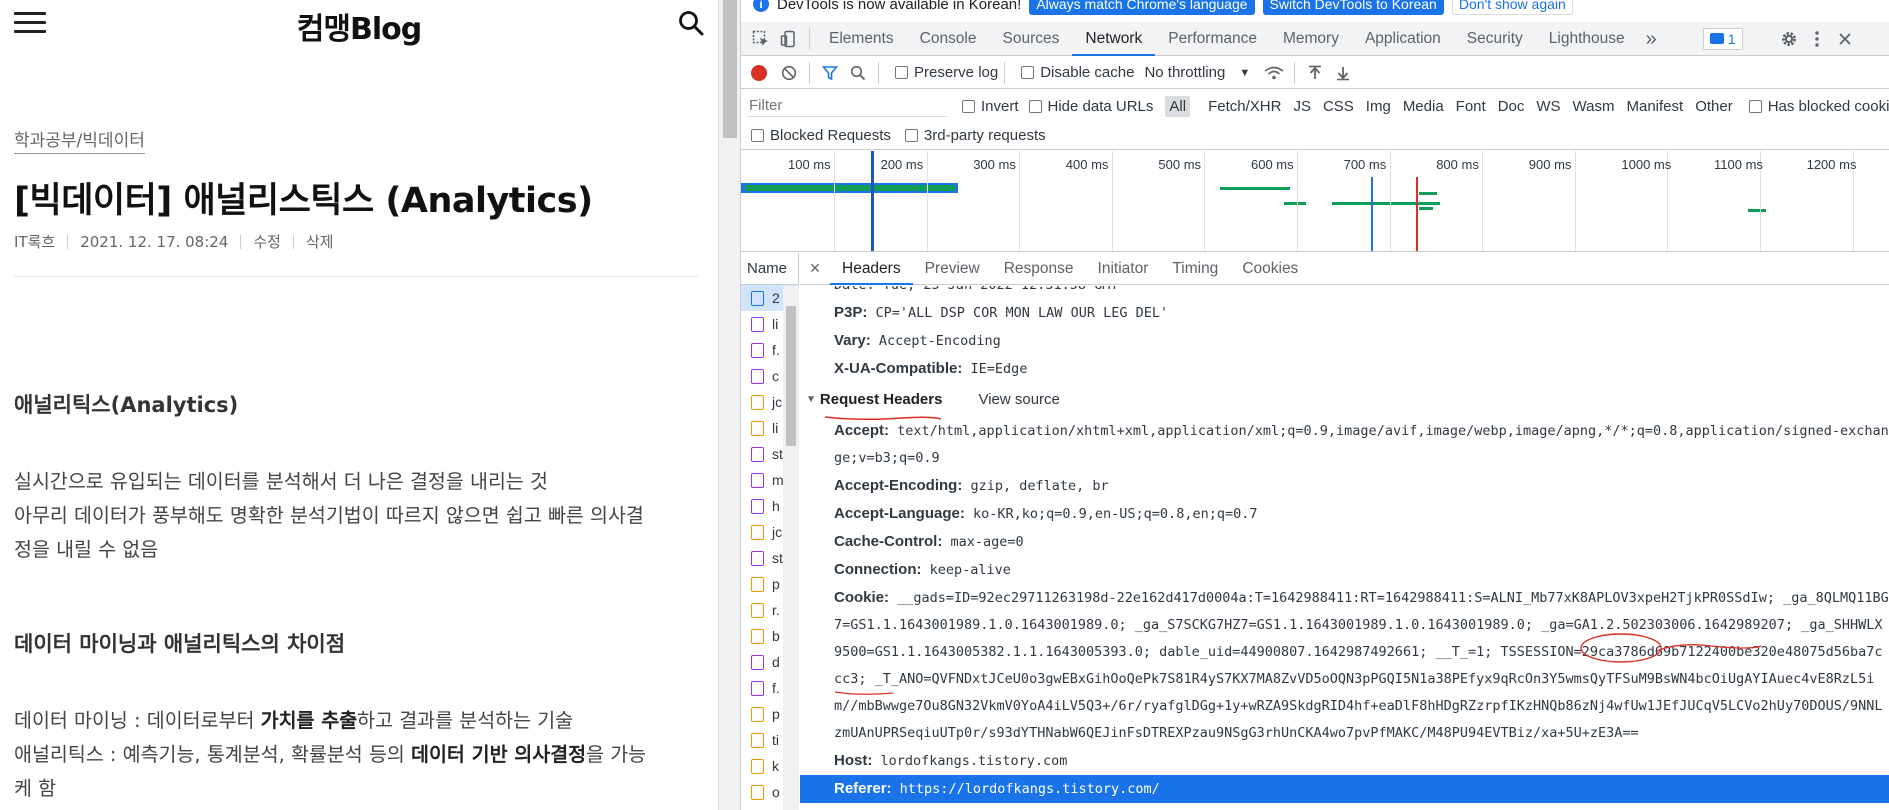  I want to click on header-value: Accept-Encoding, so click(939, 341).